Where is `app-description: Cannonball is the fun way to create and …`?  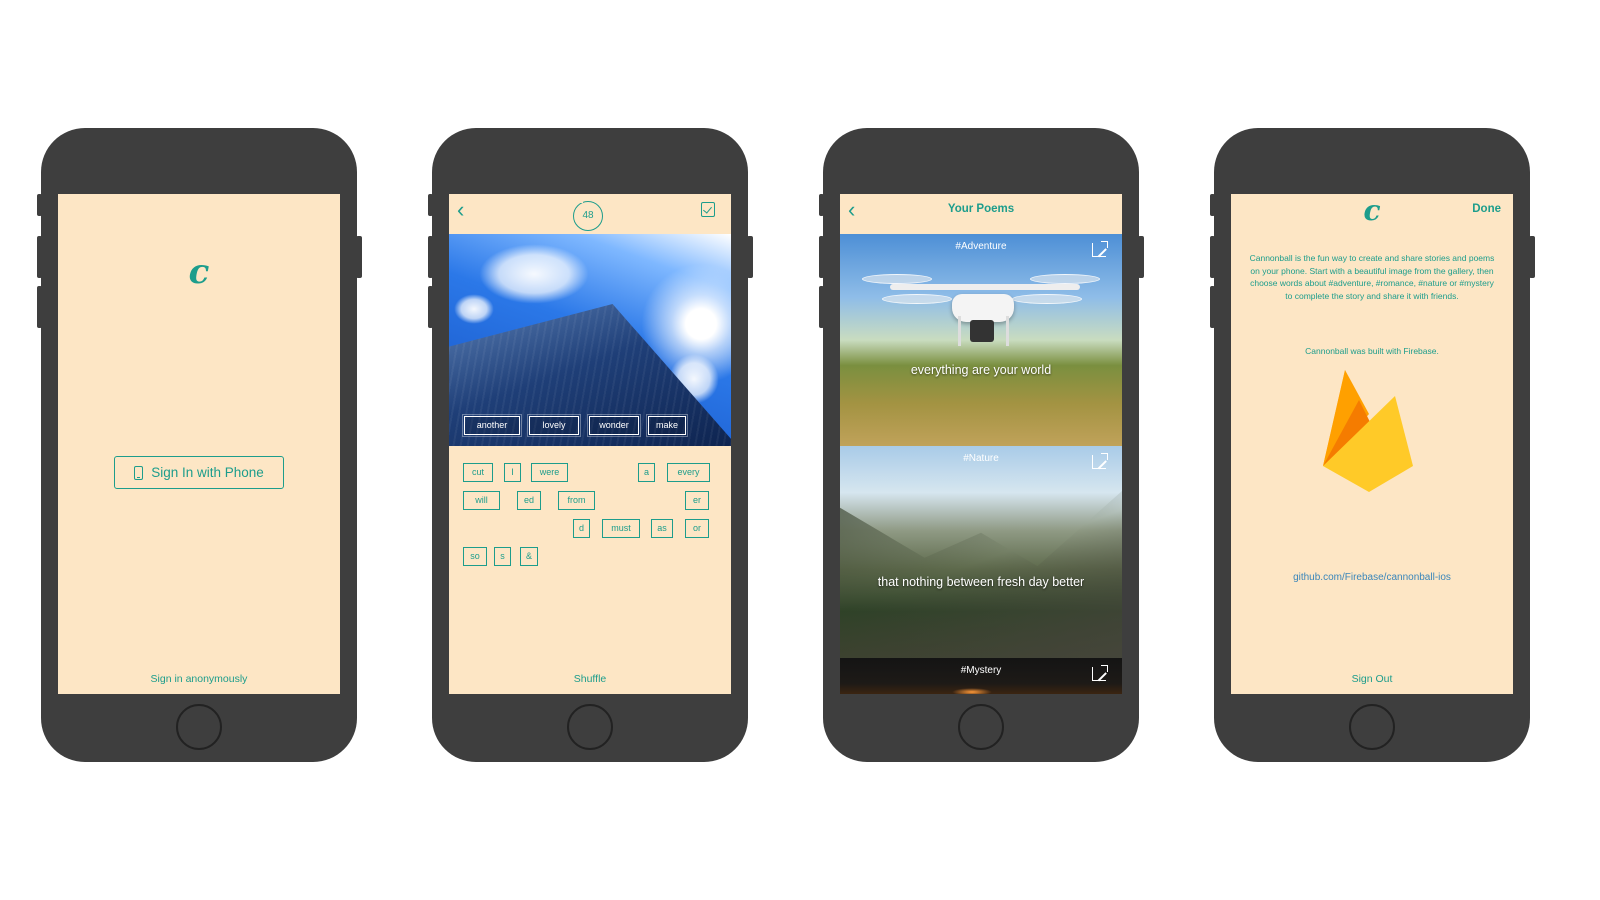
app-description: Cannonball is the fun way to create and … is located at coordinates (1372, 277).